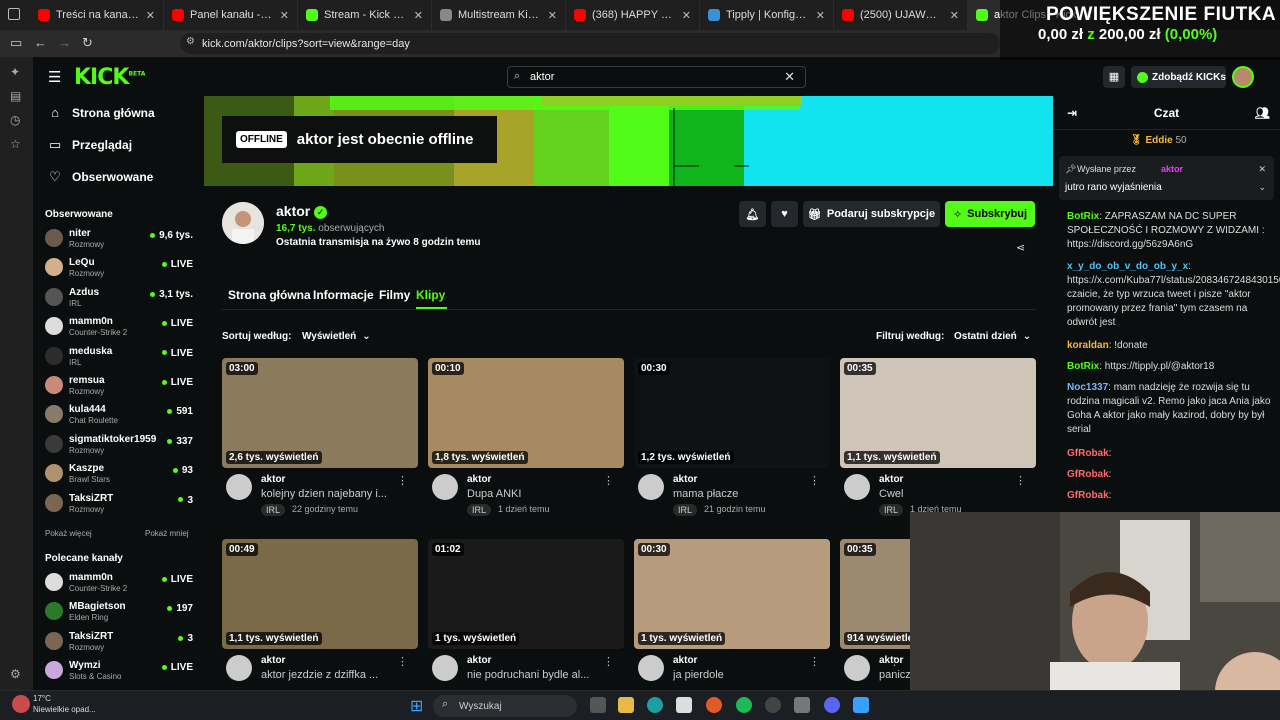 This screenshot has width=1280, height=720. Describe the element at coordinates (656, 77) in the screenshot. I see `search-input: ⌕ aktor ✕` at that location.